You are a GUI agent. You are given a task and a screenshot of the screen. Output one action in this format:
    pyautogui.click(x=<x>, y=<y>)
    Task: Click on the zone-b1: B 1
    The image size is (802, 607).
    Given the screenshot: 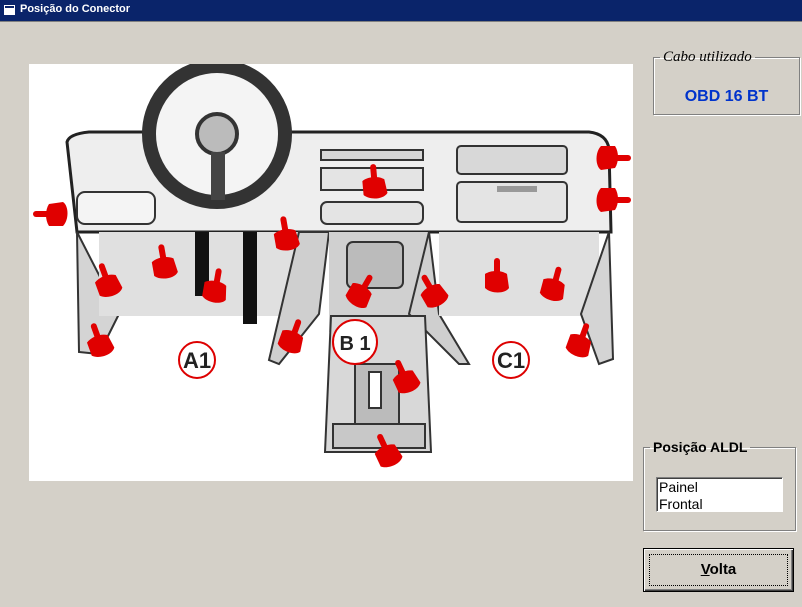 What is the action you would take?
    pyautogui.click(x=355, y=342)
    